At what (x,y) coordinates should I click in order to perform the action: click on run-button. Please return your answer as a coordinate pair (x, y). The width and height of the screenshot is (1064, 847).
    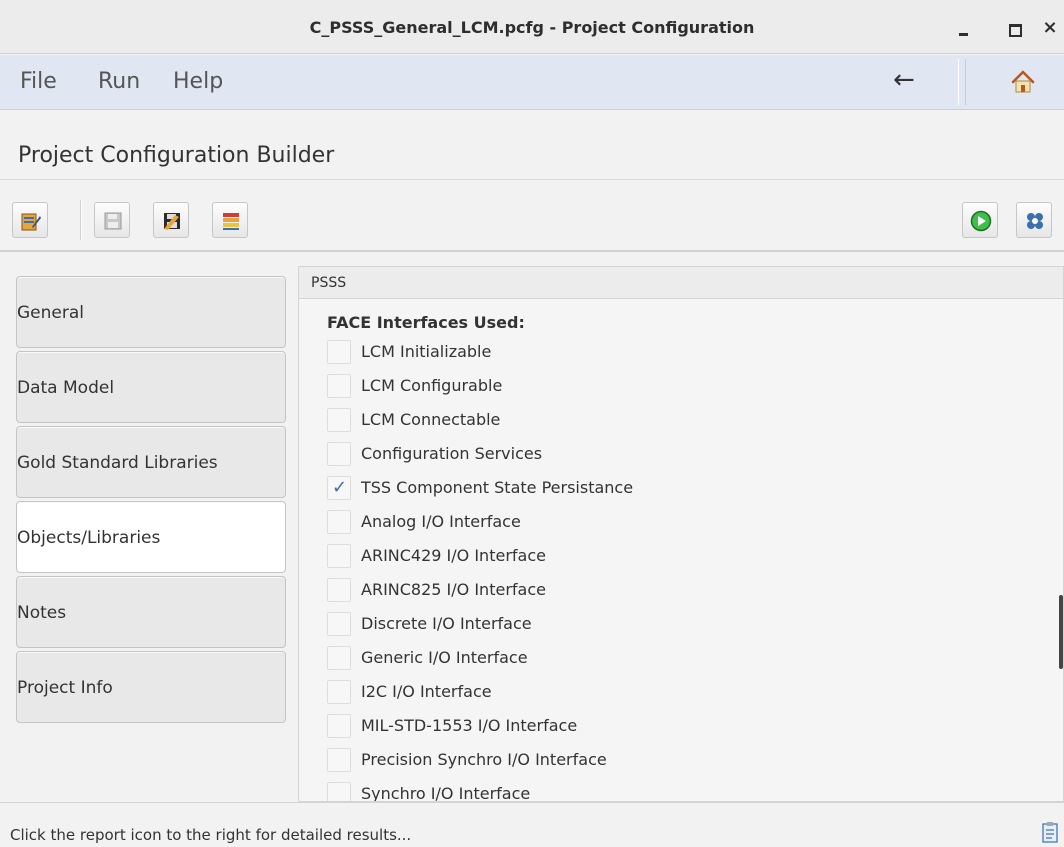
    Looking at the image, I should click on (980, 220).